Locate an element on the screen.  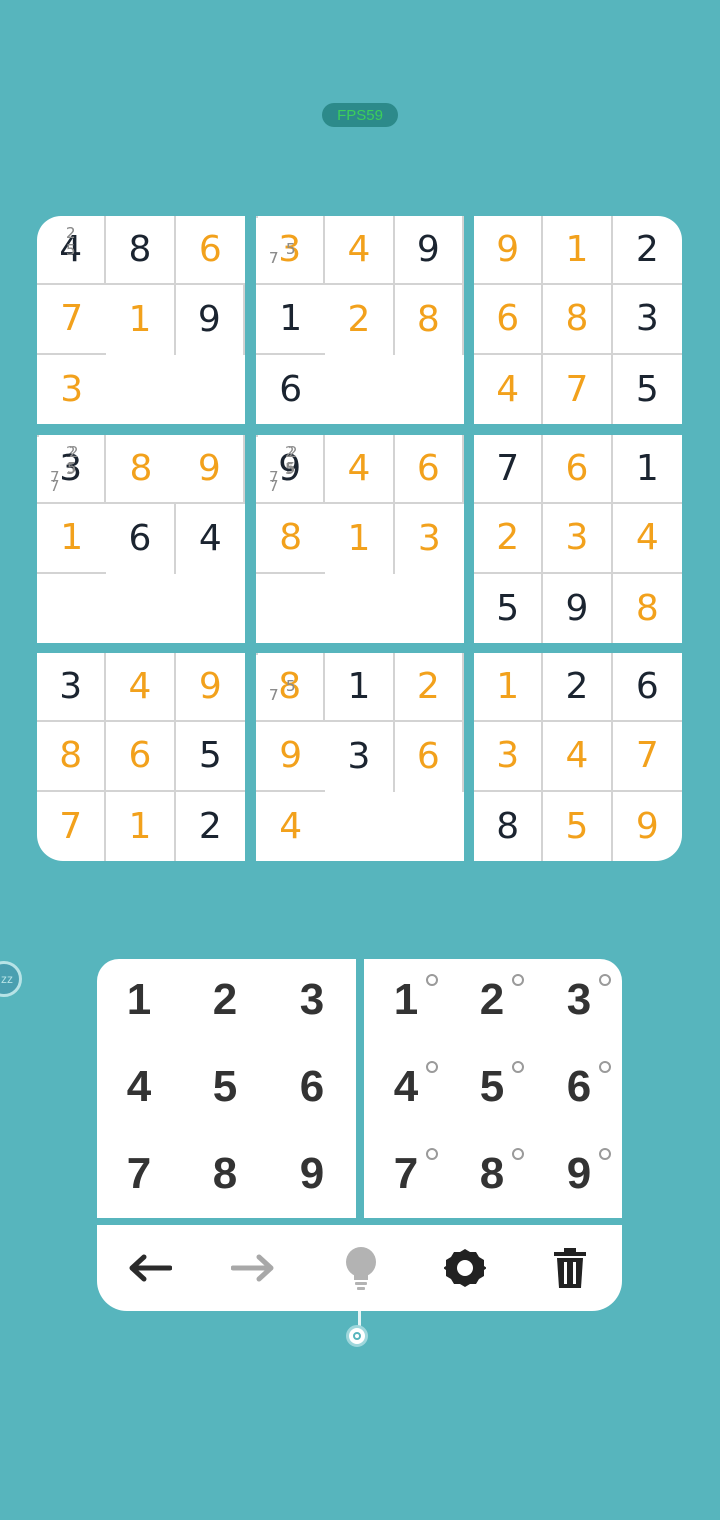
note-key: 4 is located at coordinates (406, 1087).